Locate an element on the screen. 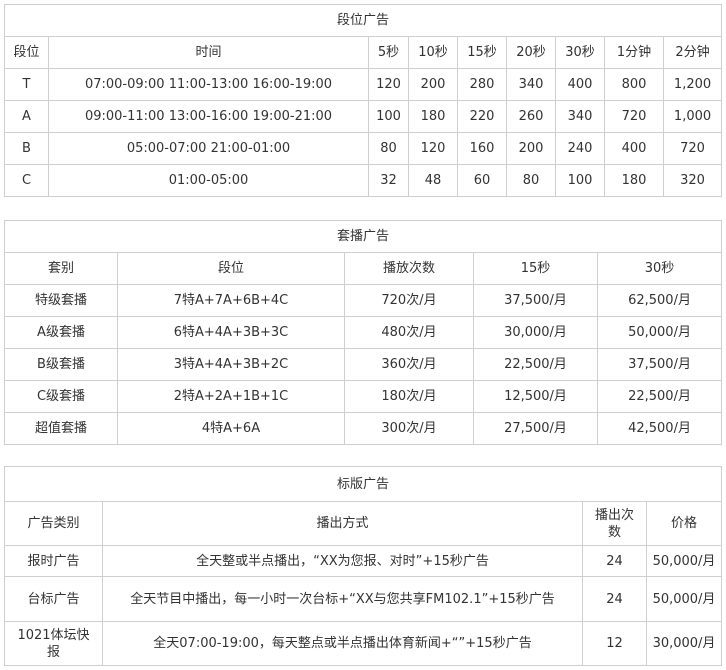 This screenshot has width=726, height=670. table-cell: 特级套播 is located at coordinates (61, 300).